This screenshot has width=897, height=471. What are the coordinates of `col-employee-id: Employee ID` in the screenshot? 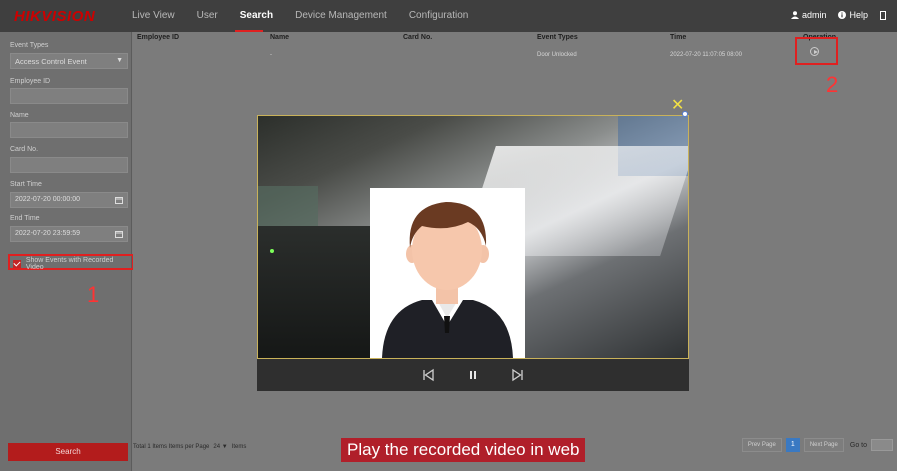 It's located at (158, 37).